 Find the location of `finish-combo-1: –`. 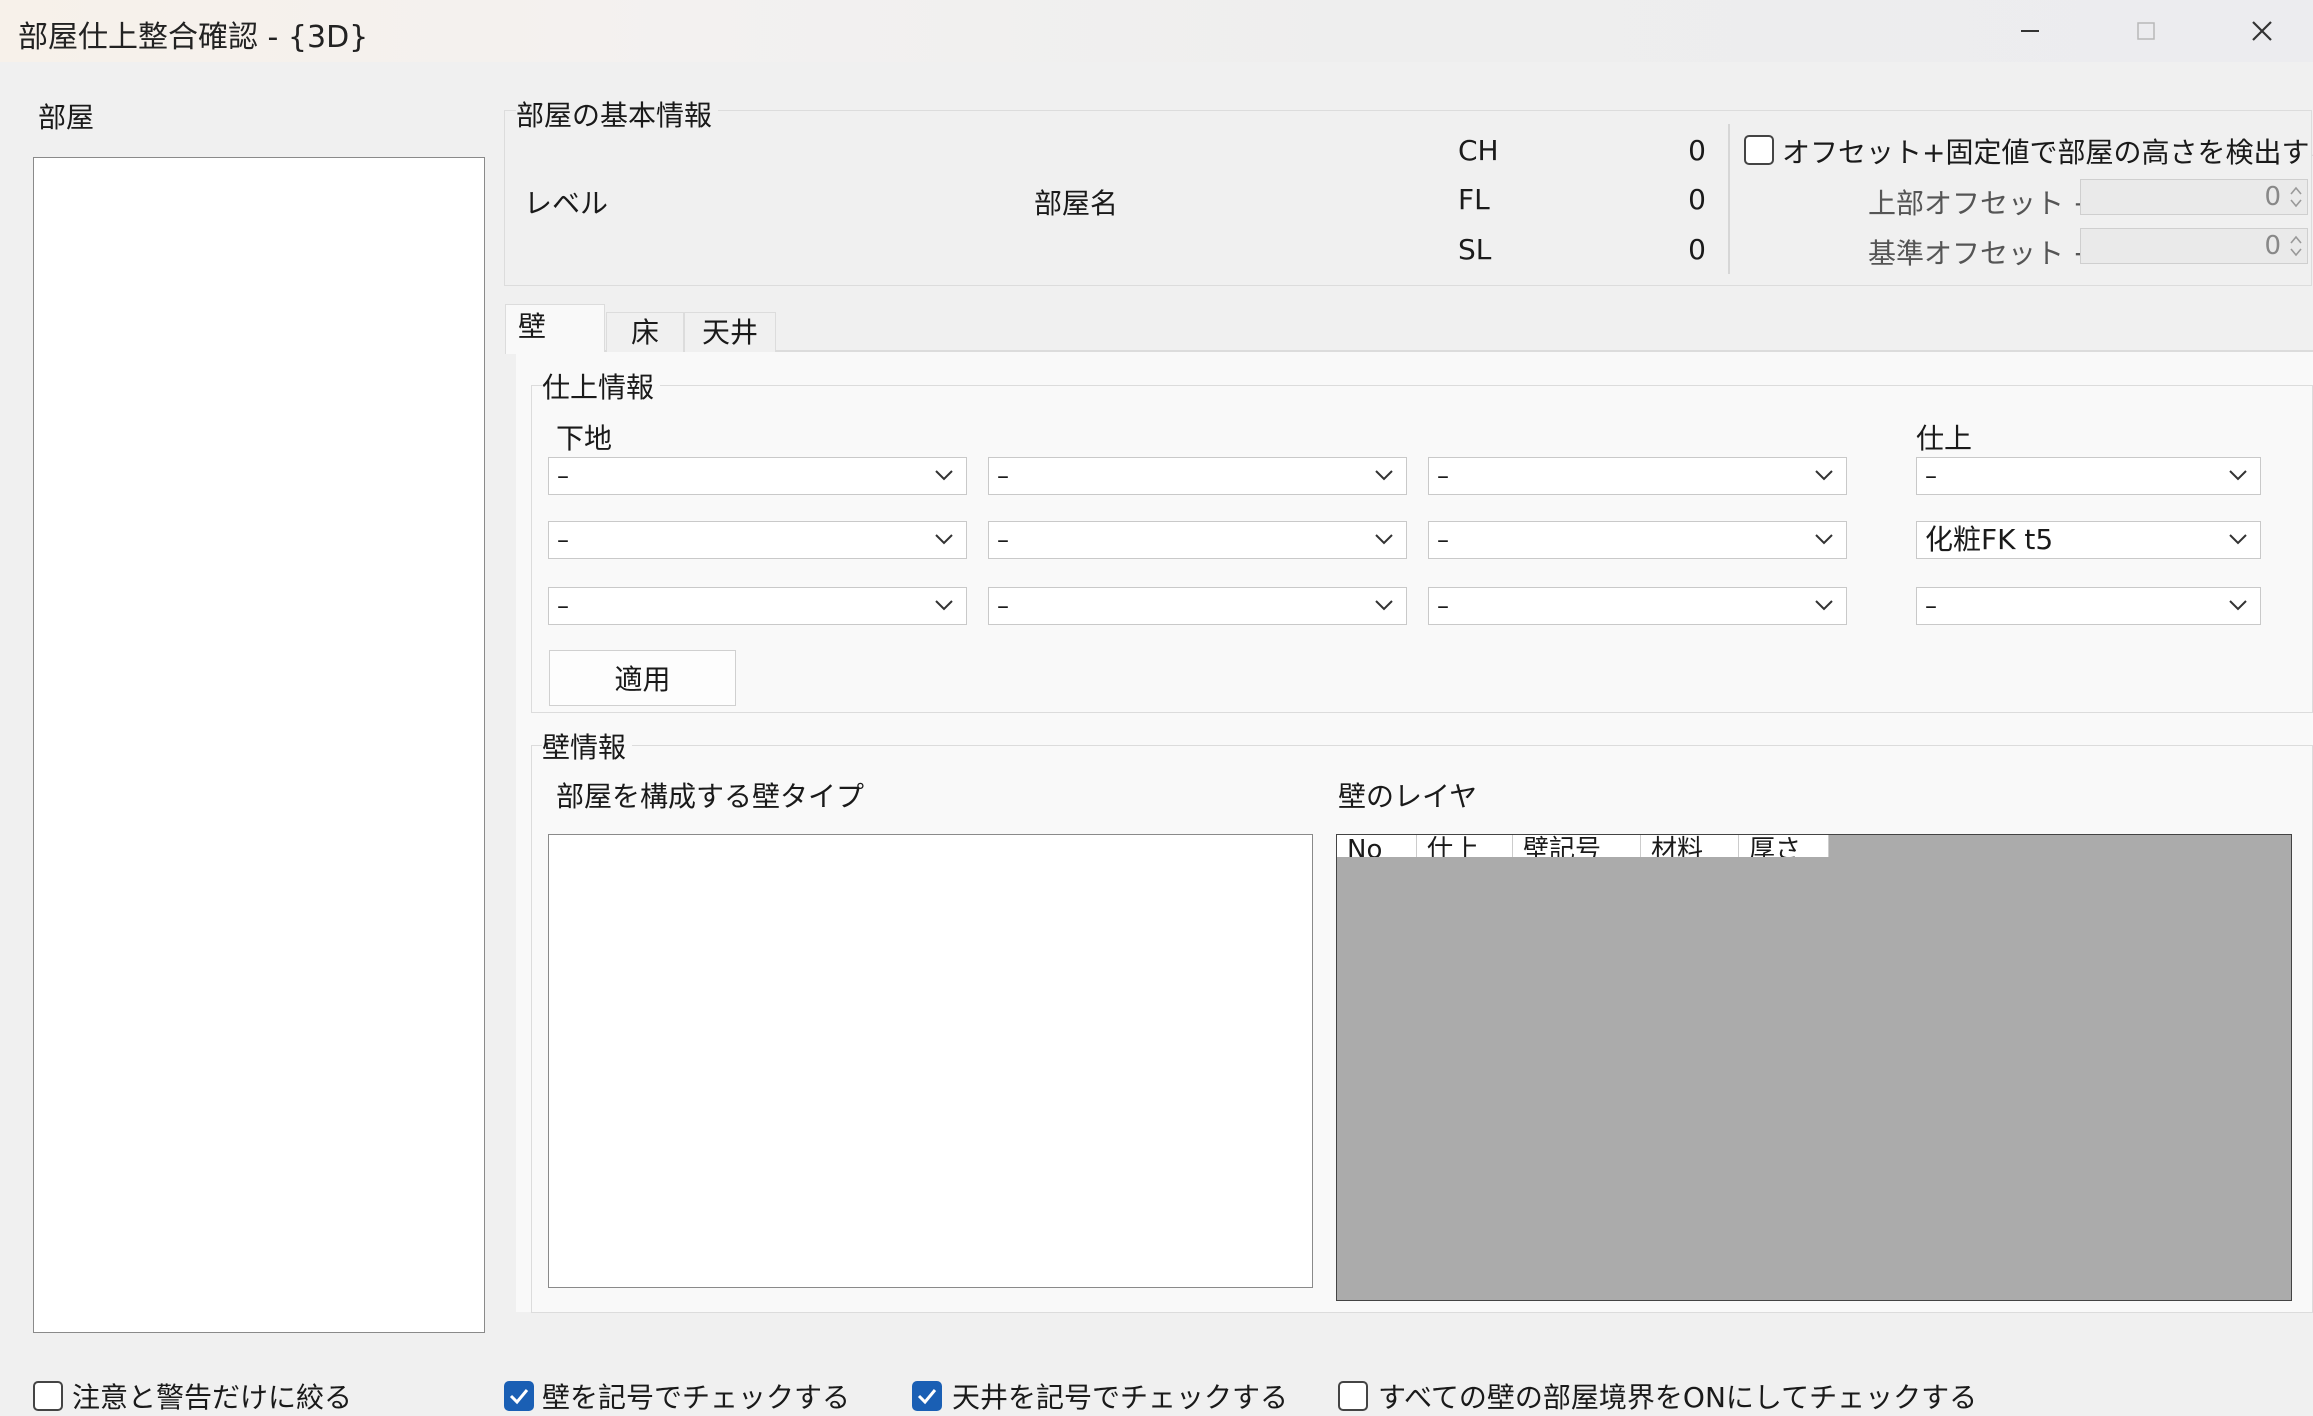

finish-combo-1: – is located at coordinates (2088, 476).